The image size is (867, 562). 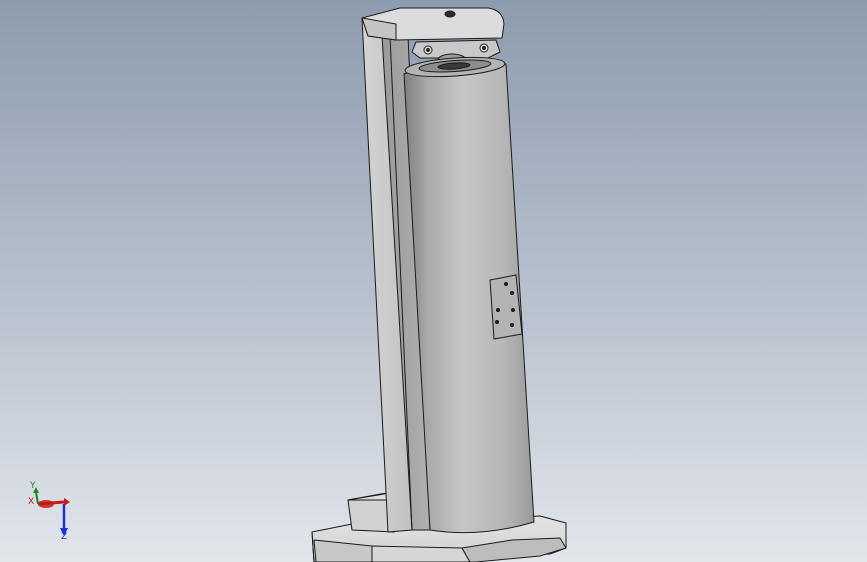 I want to click on triad-y-label: Y, so click(x=33, y=486).